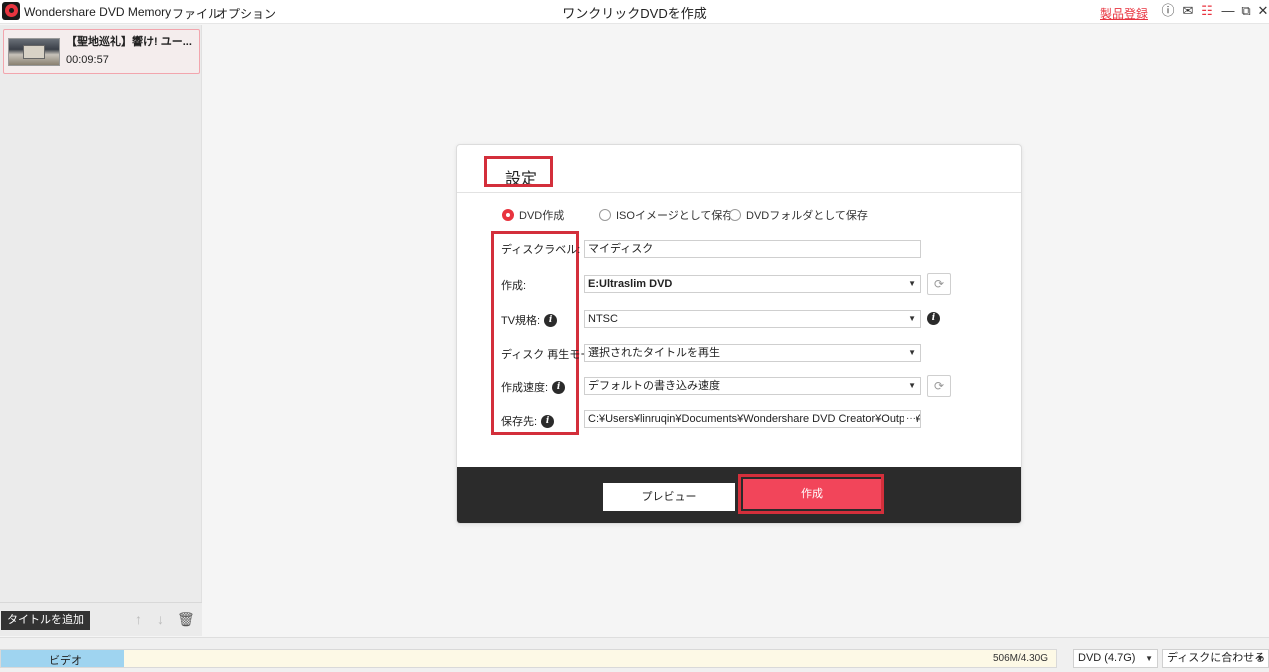  I want to click on radio-save-iso: ISOイメージとして保存, so click(666, 215).